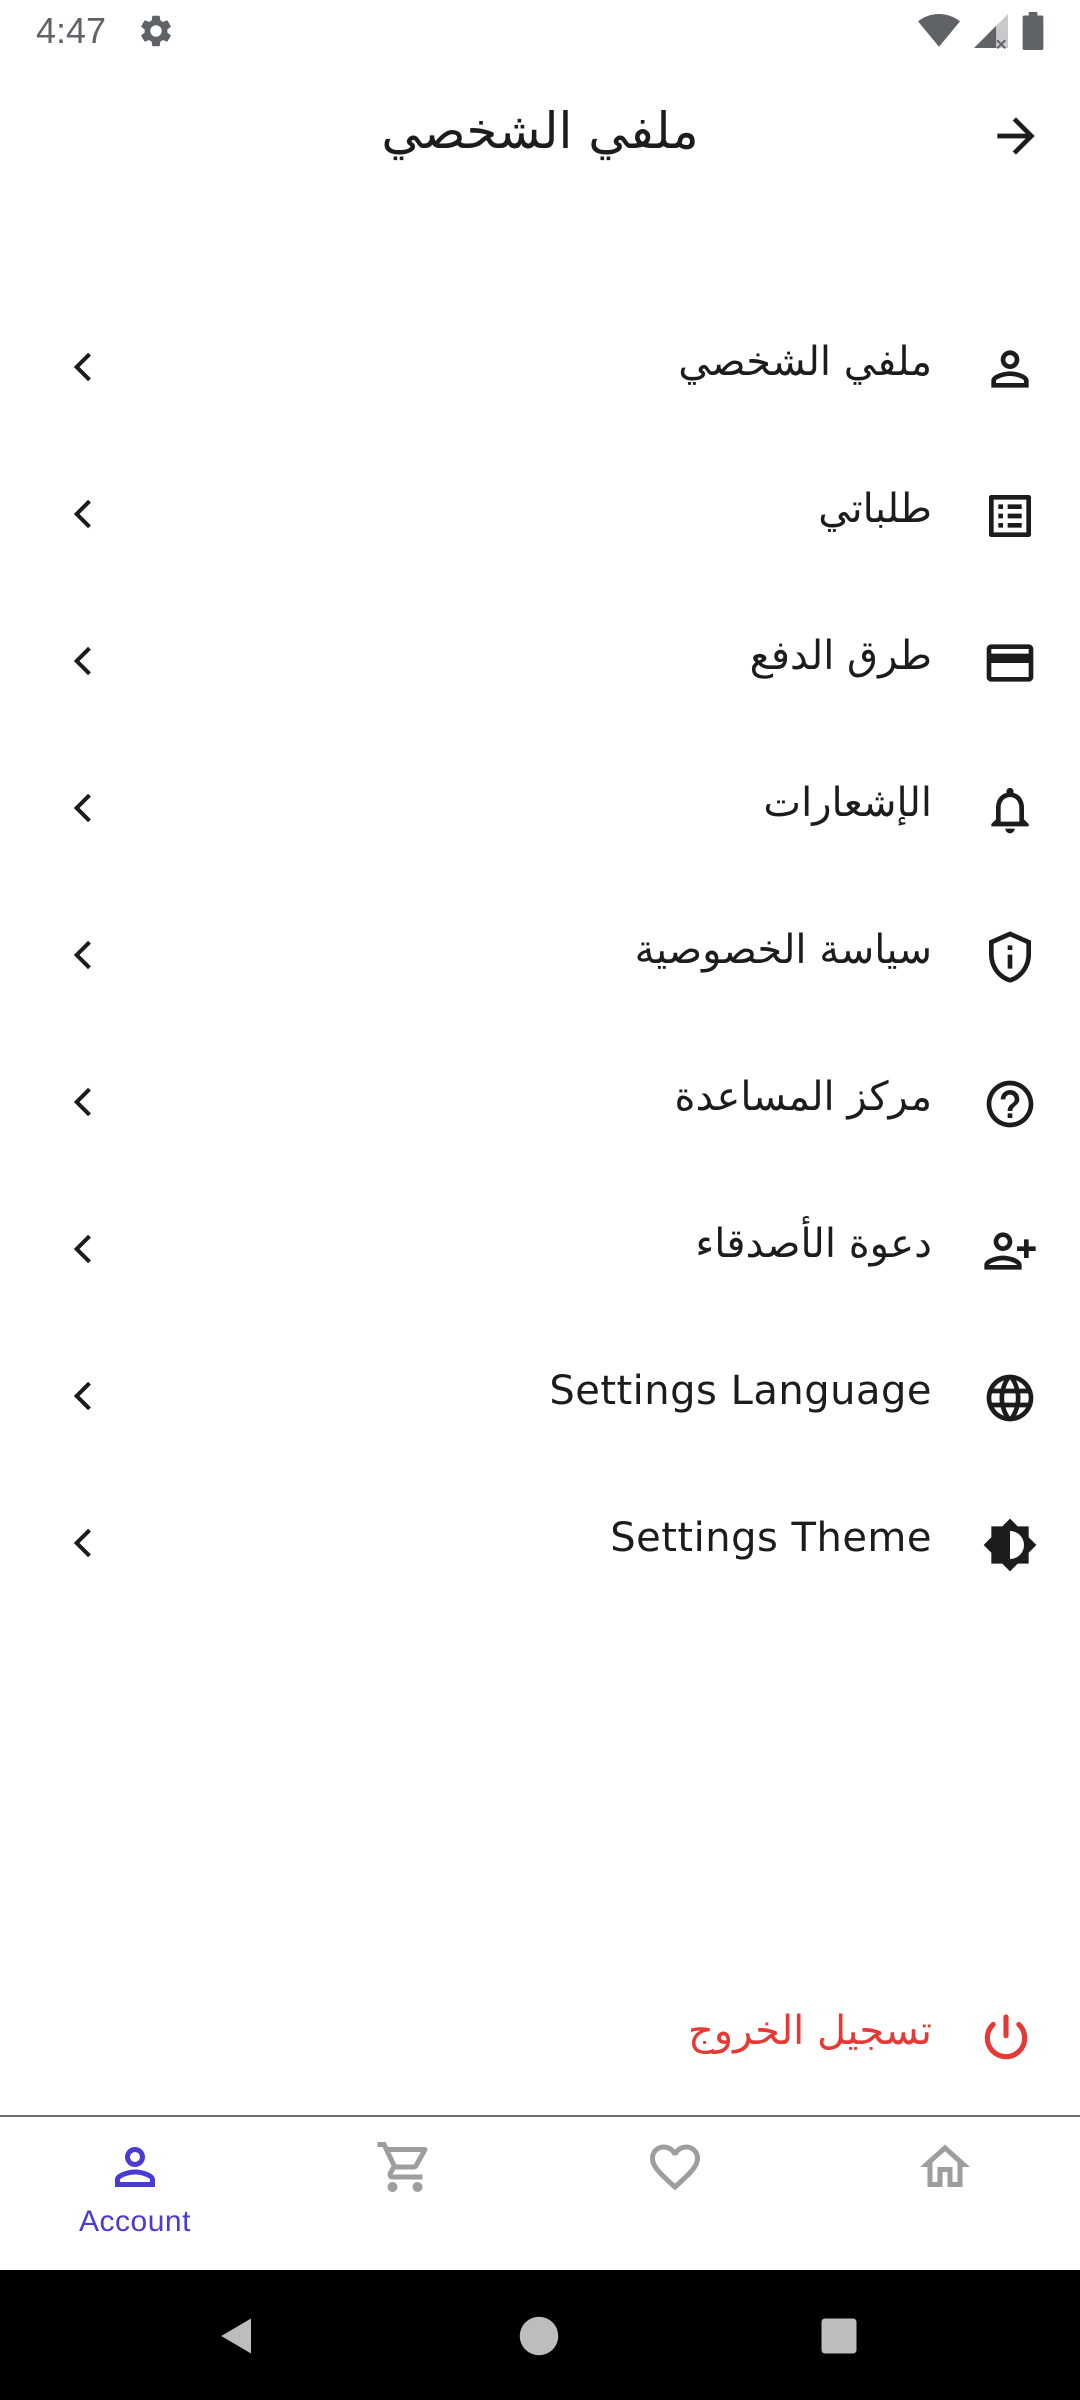  Describe the element at coordinates (1010, 516) in the screenshot. I see `receipt-list-icon` at that location.